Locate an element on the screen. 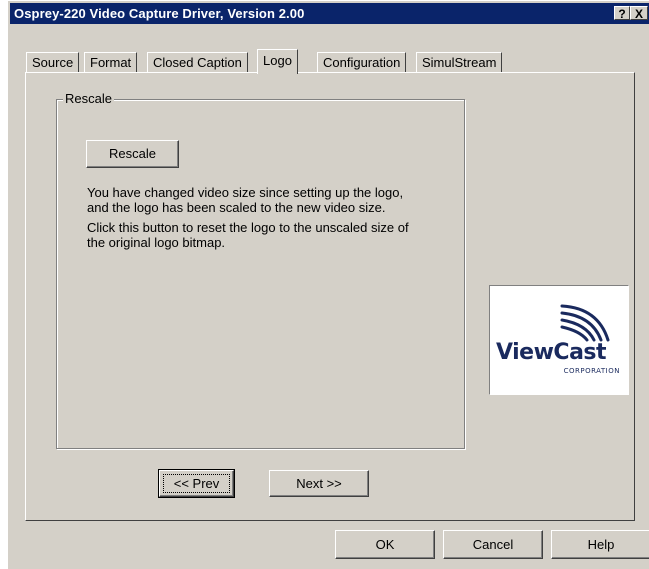  prev-button: << Prev is located at coordinates (196, 483).